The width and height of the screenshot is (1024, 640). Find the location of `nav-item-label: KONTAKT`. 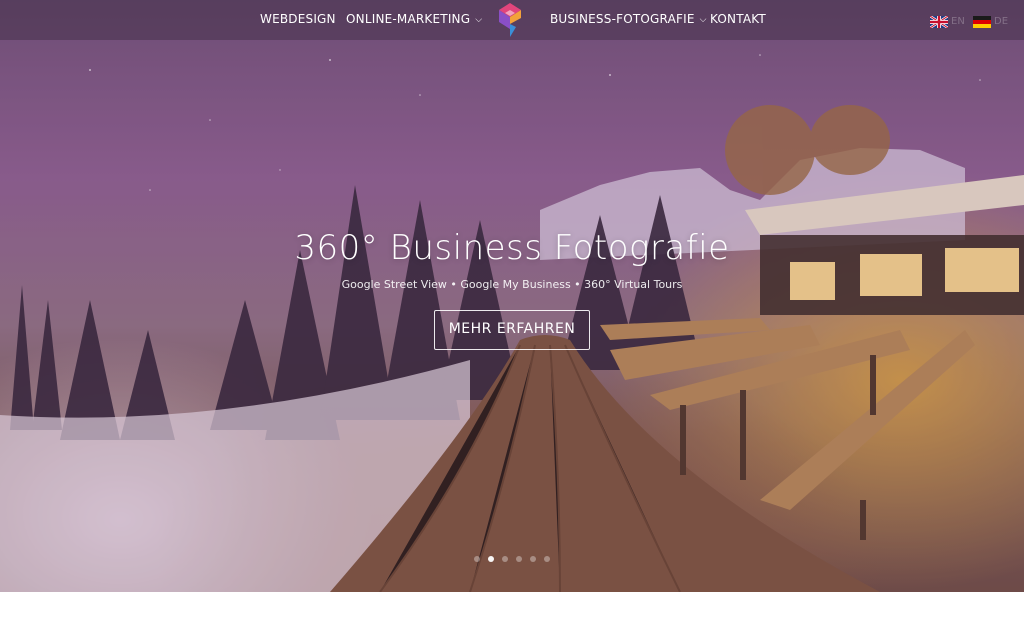

nav-item-label: KONTAKT is located at coordinates (738, 19).